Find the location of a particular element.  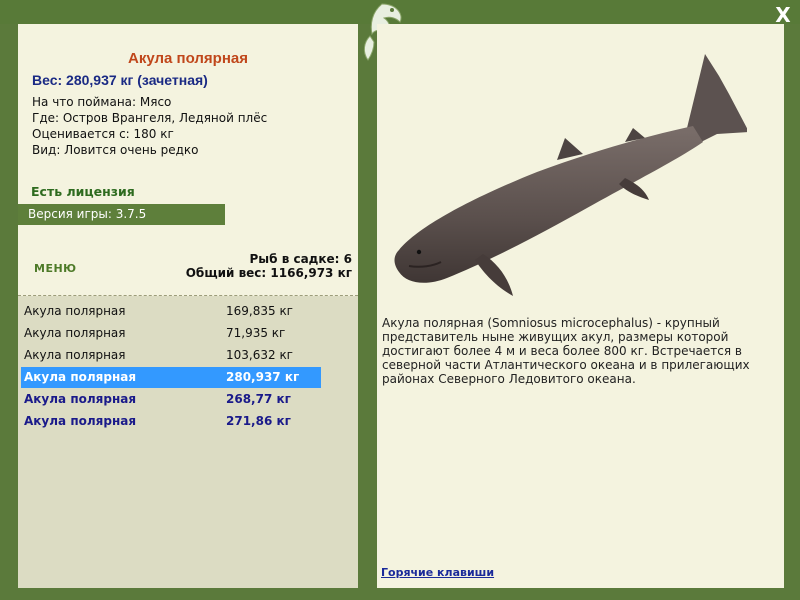

total-weight: Общий вес: 1166,973 кг is located at coordinates (268, 273).